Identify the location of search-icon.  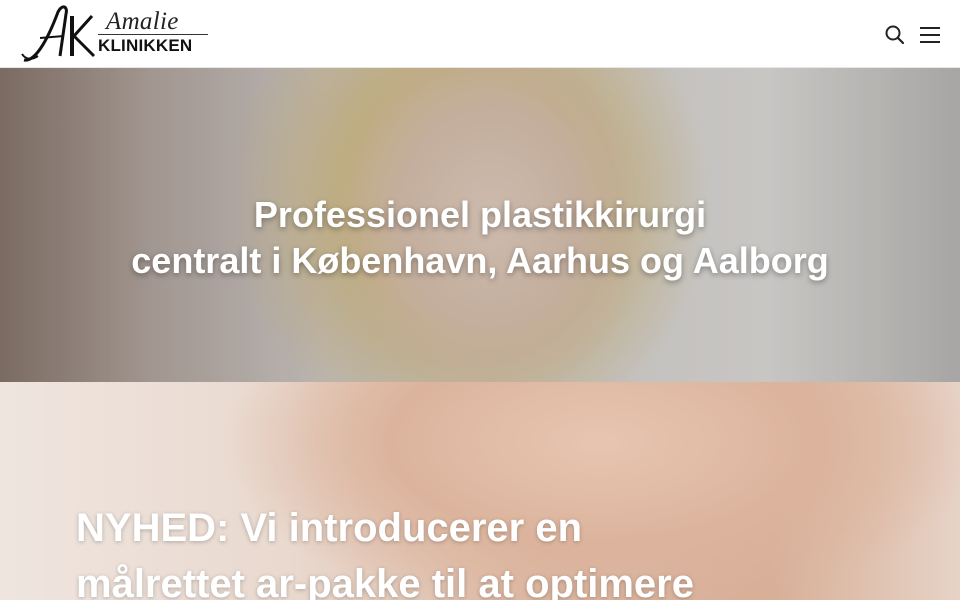
(895, 35).